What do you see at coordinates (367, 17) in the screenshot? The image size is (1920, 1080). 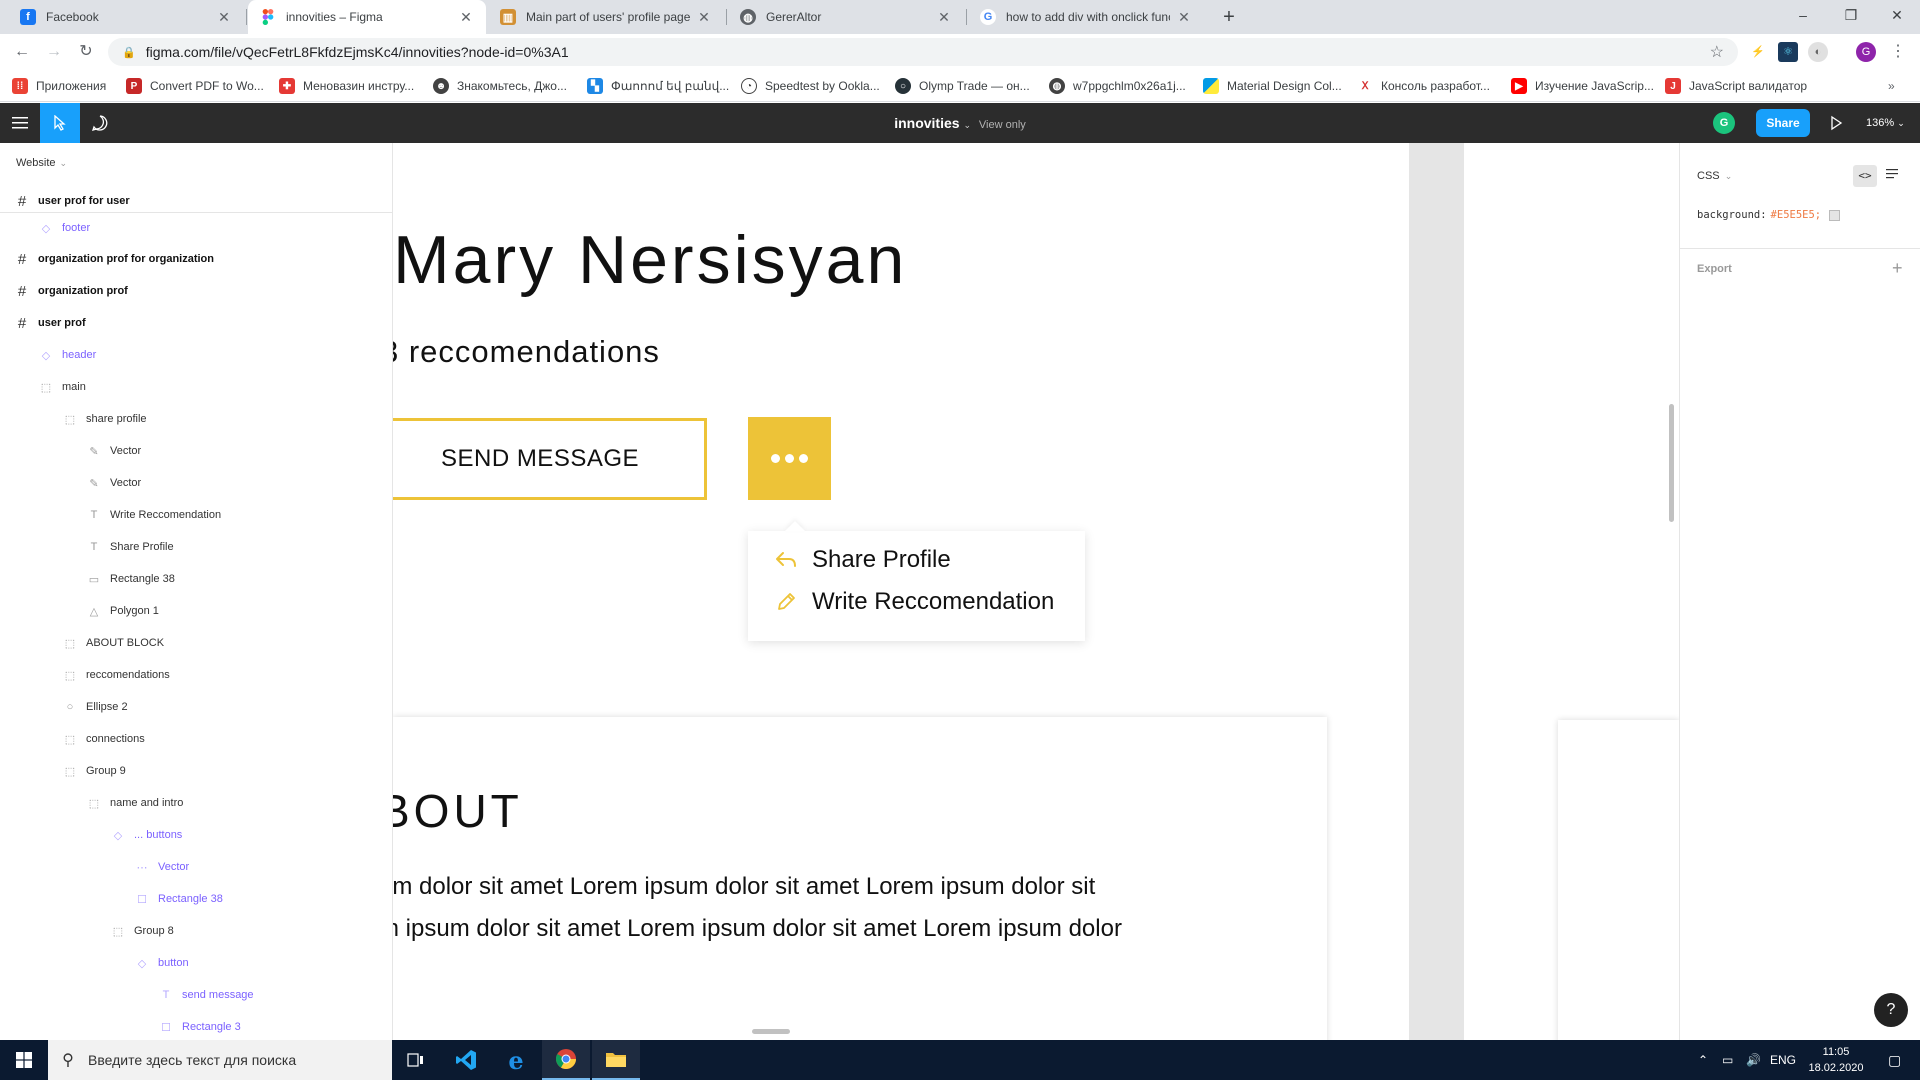 I see `tab-figma: innovities – Figma ✕` at bounding box center [367, 17].